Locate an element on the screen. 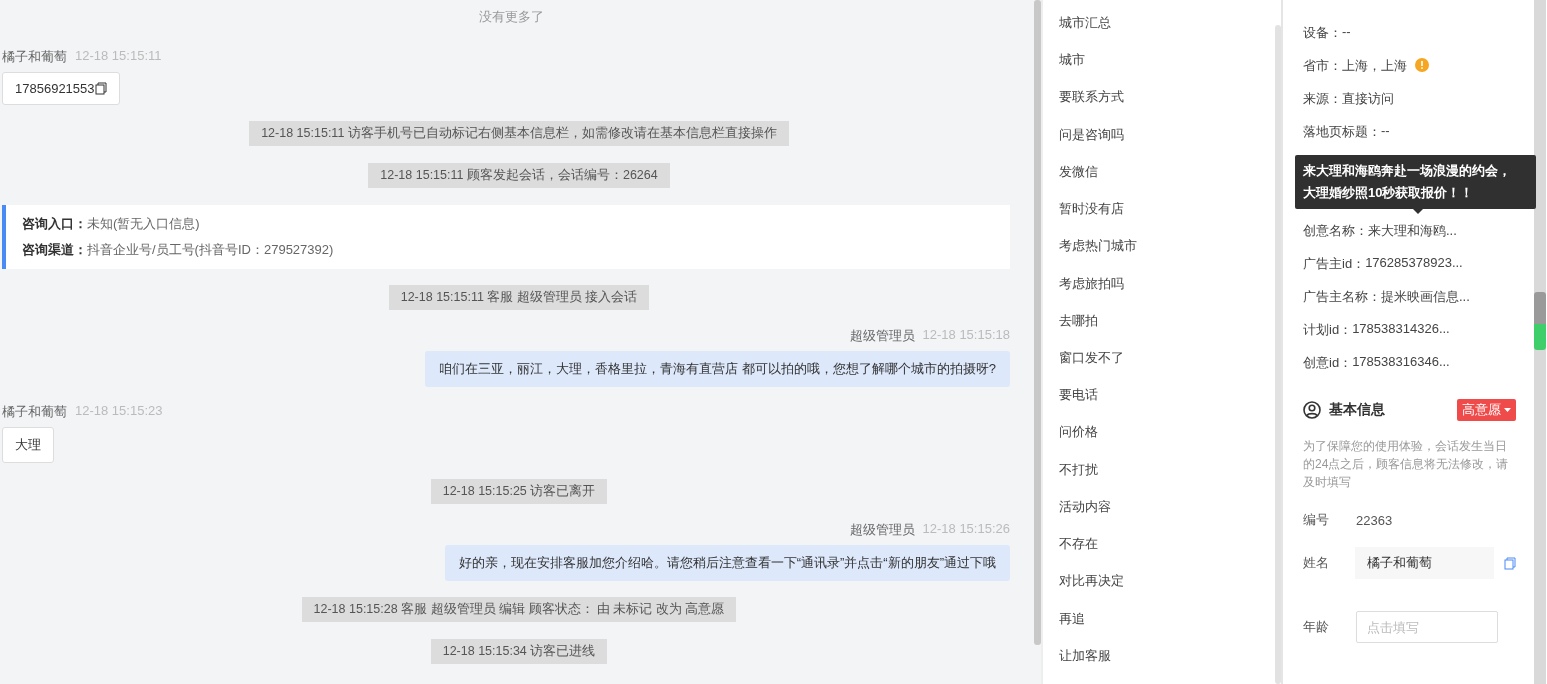 The width and height of the screenshot is (1547, 684). system-message: 12-18 15:15:25 访客已离开 is located at coordinates (519, 491).